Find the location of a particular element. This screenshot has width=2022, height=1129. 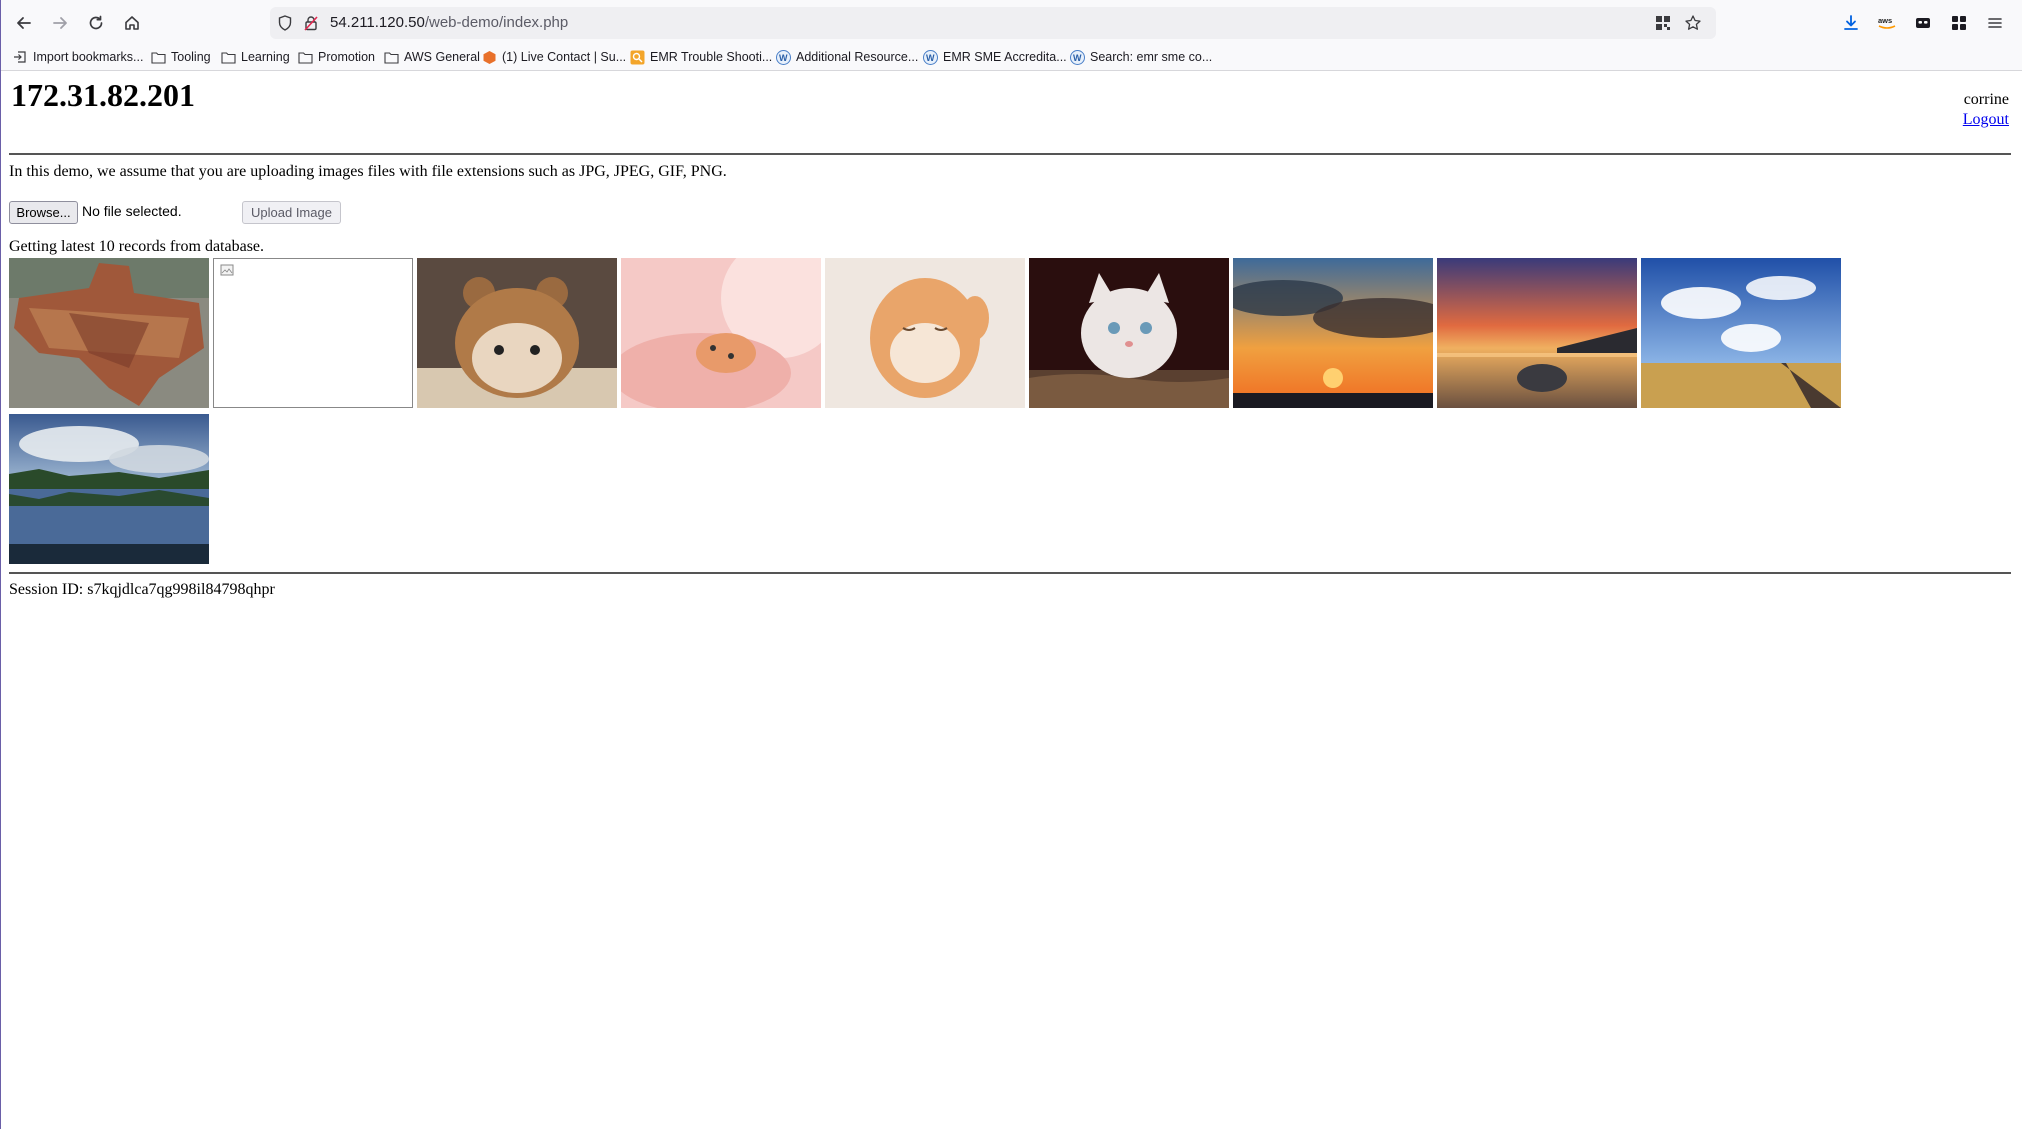

reload-icon is located at coordinates (96, 22).